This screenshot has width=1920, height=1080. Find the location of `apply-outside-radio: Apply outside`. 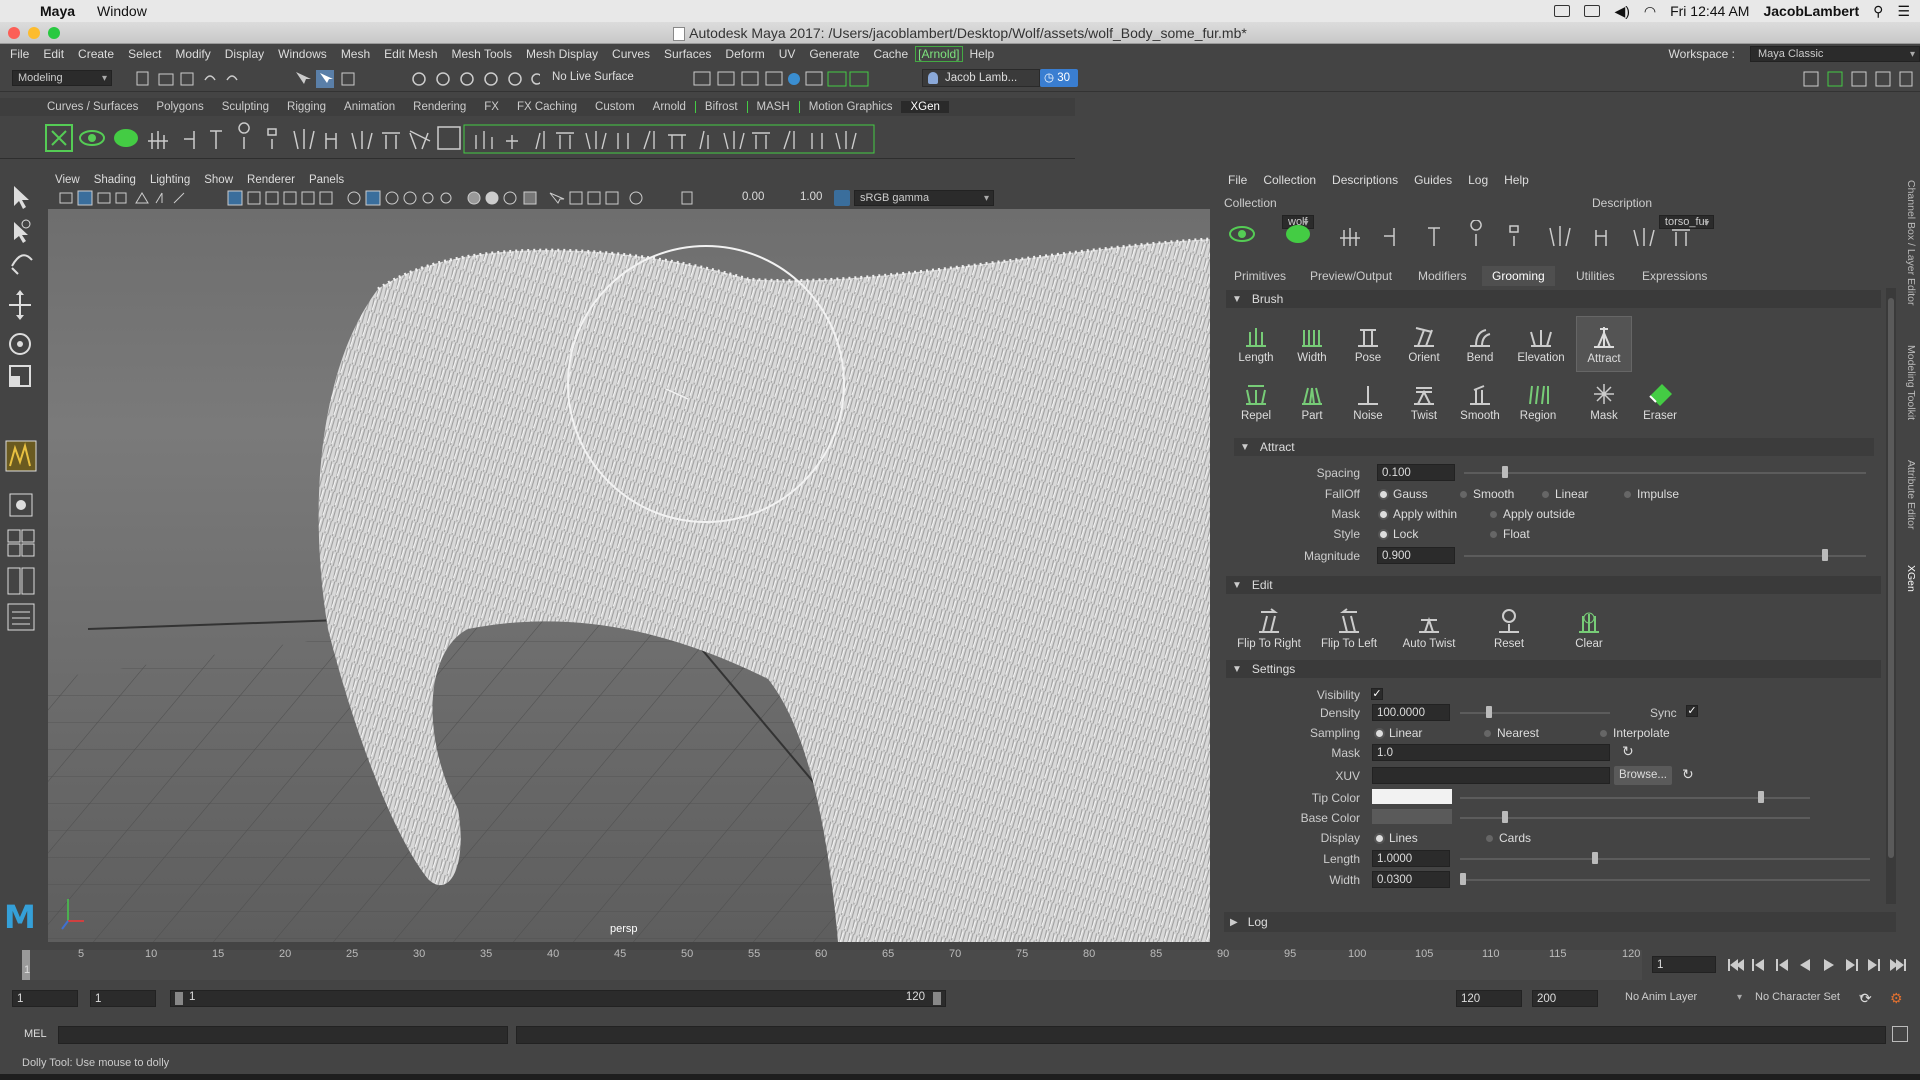

apply-outside-radio: Apply outside is located at coordinates (1532, 514).